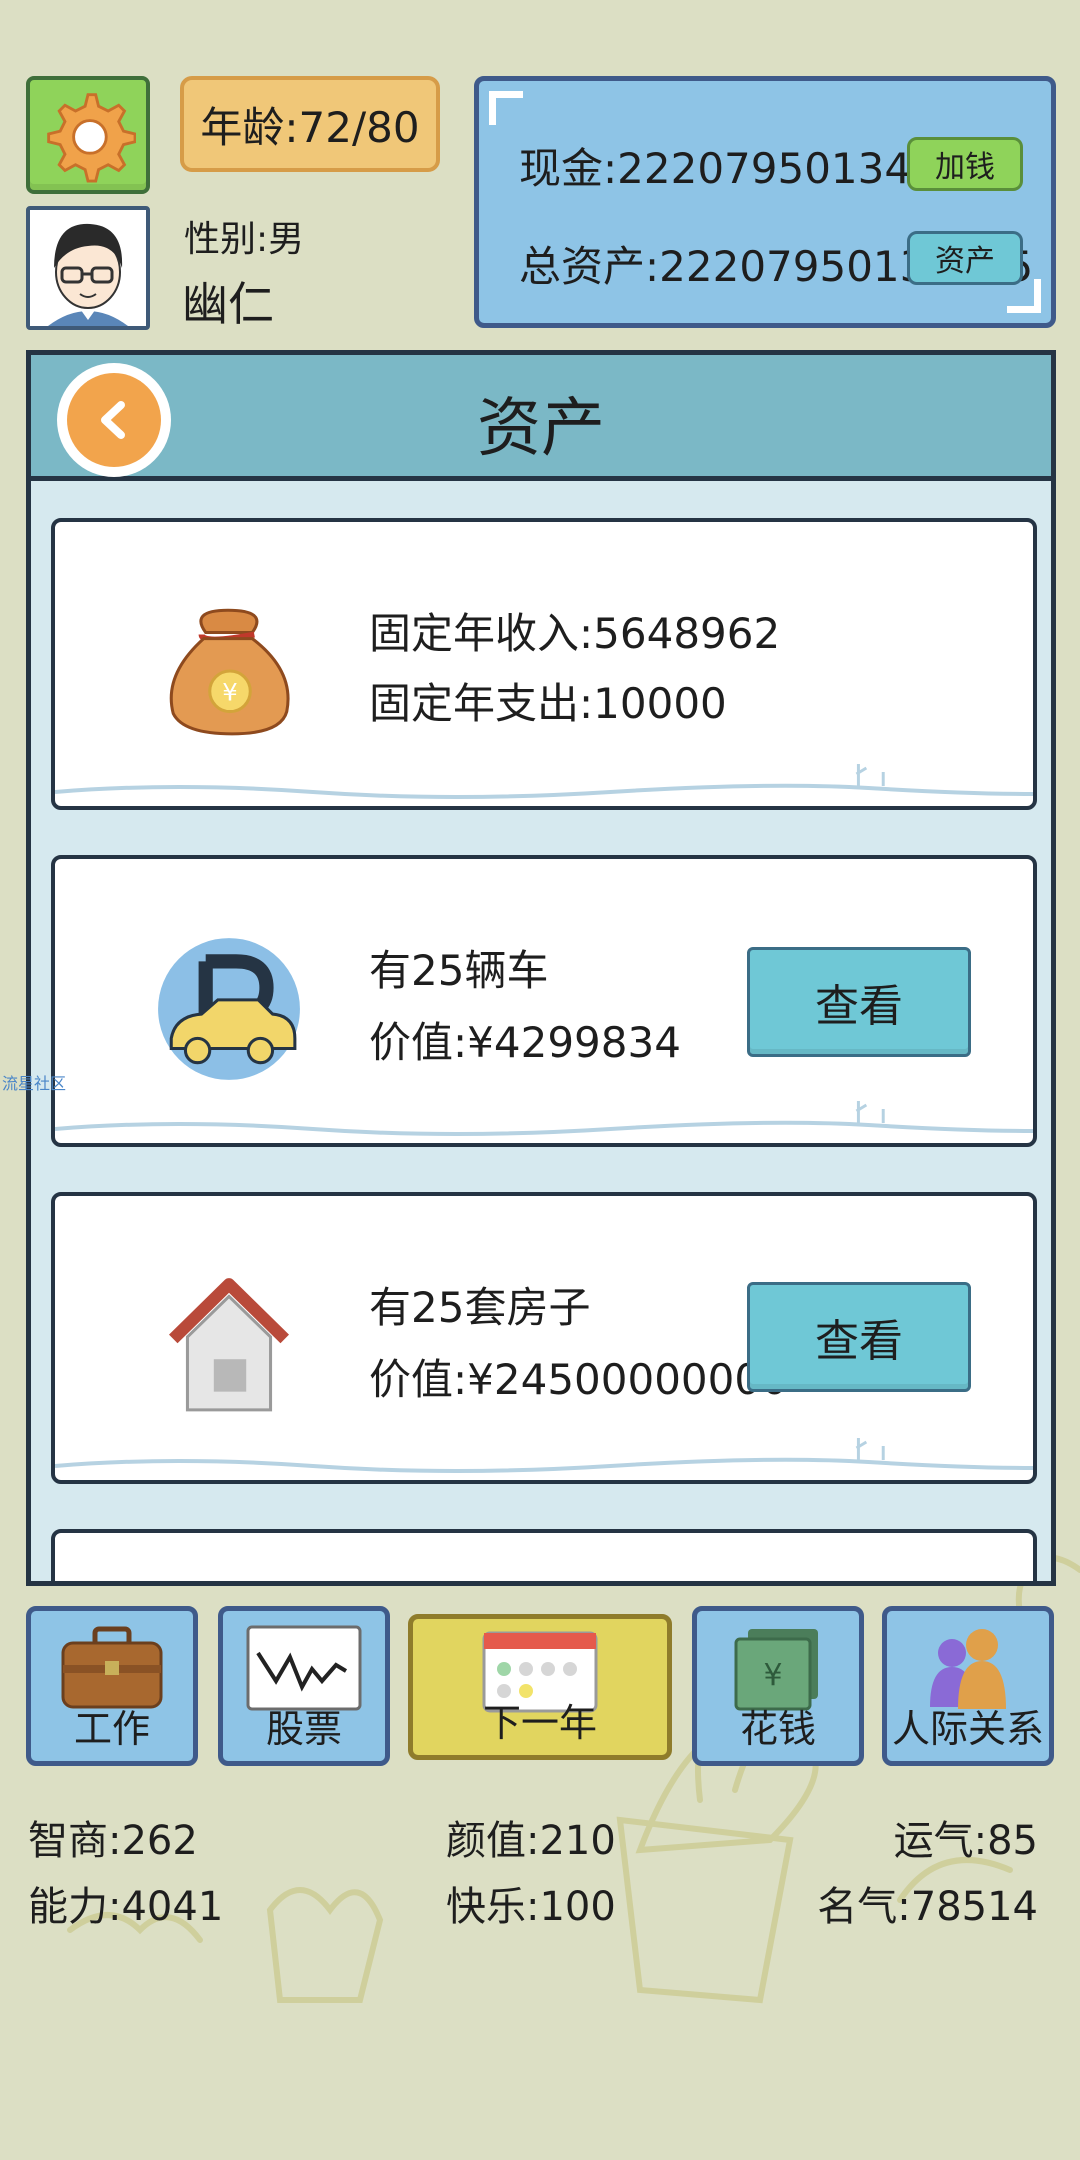  What do you see at coordinates (967, 1729) in the screenshot?
I see `nav-label: 人际关系` at bounding box center [967, 1729].